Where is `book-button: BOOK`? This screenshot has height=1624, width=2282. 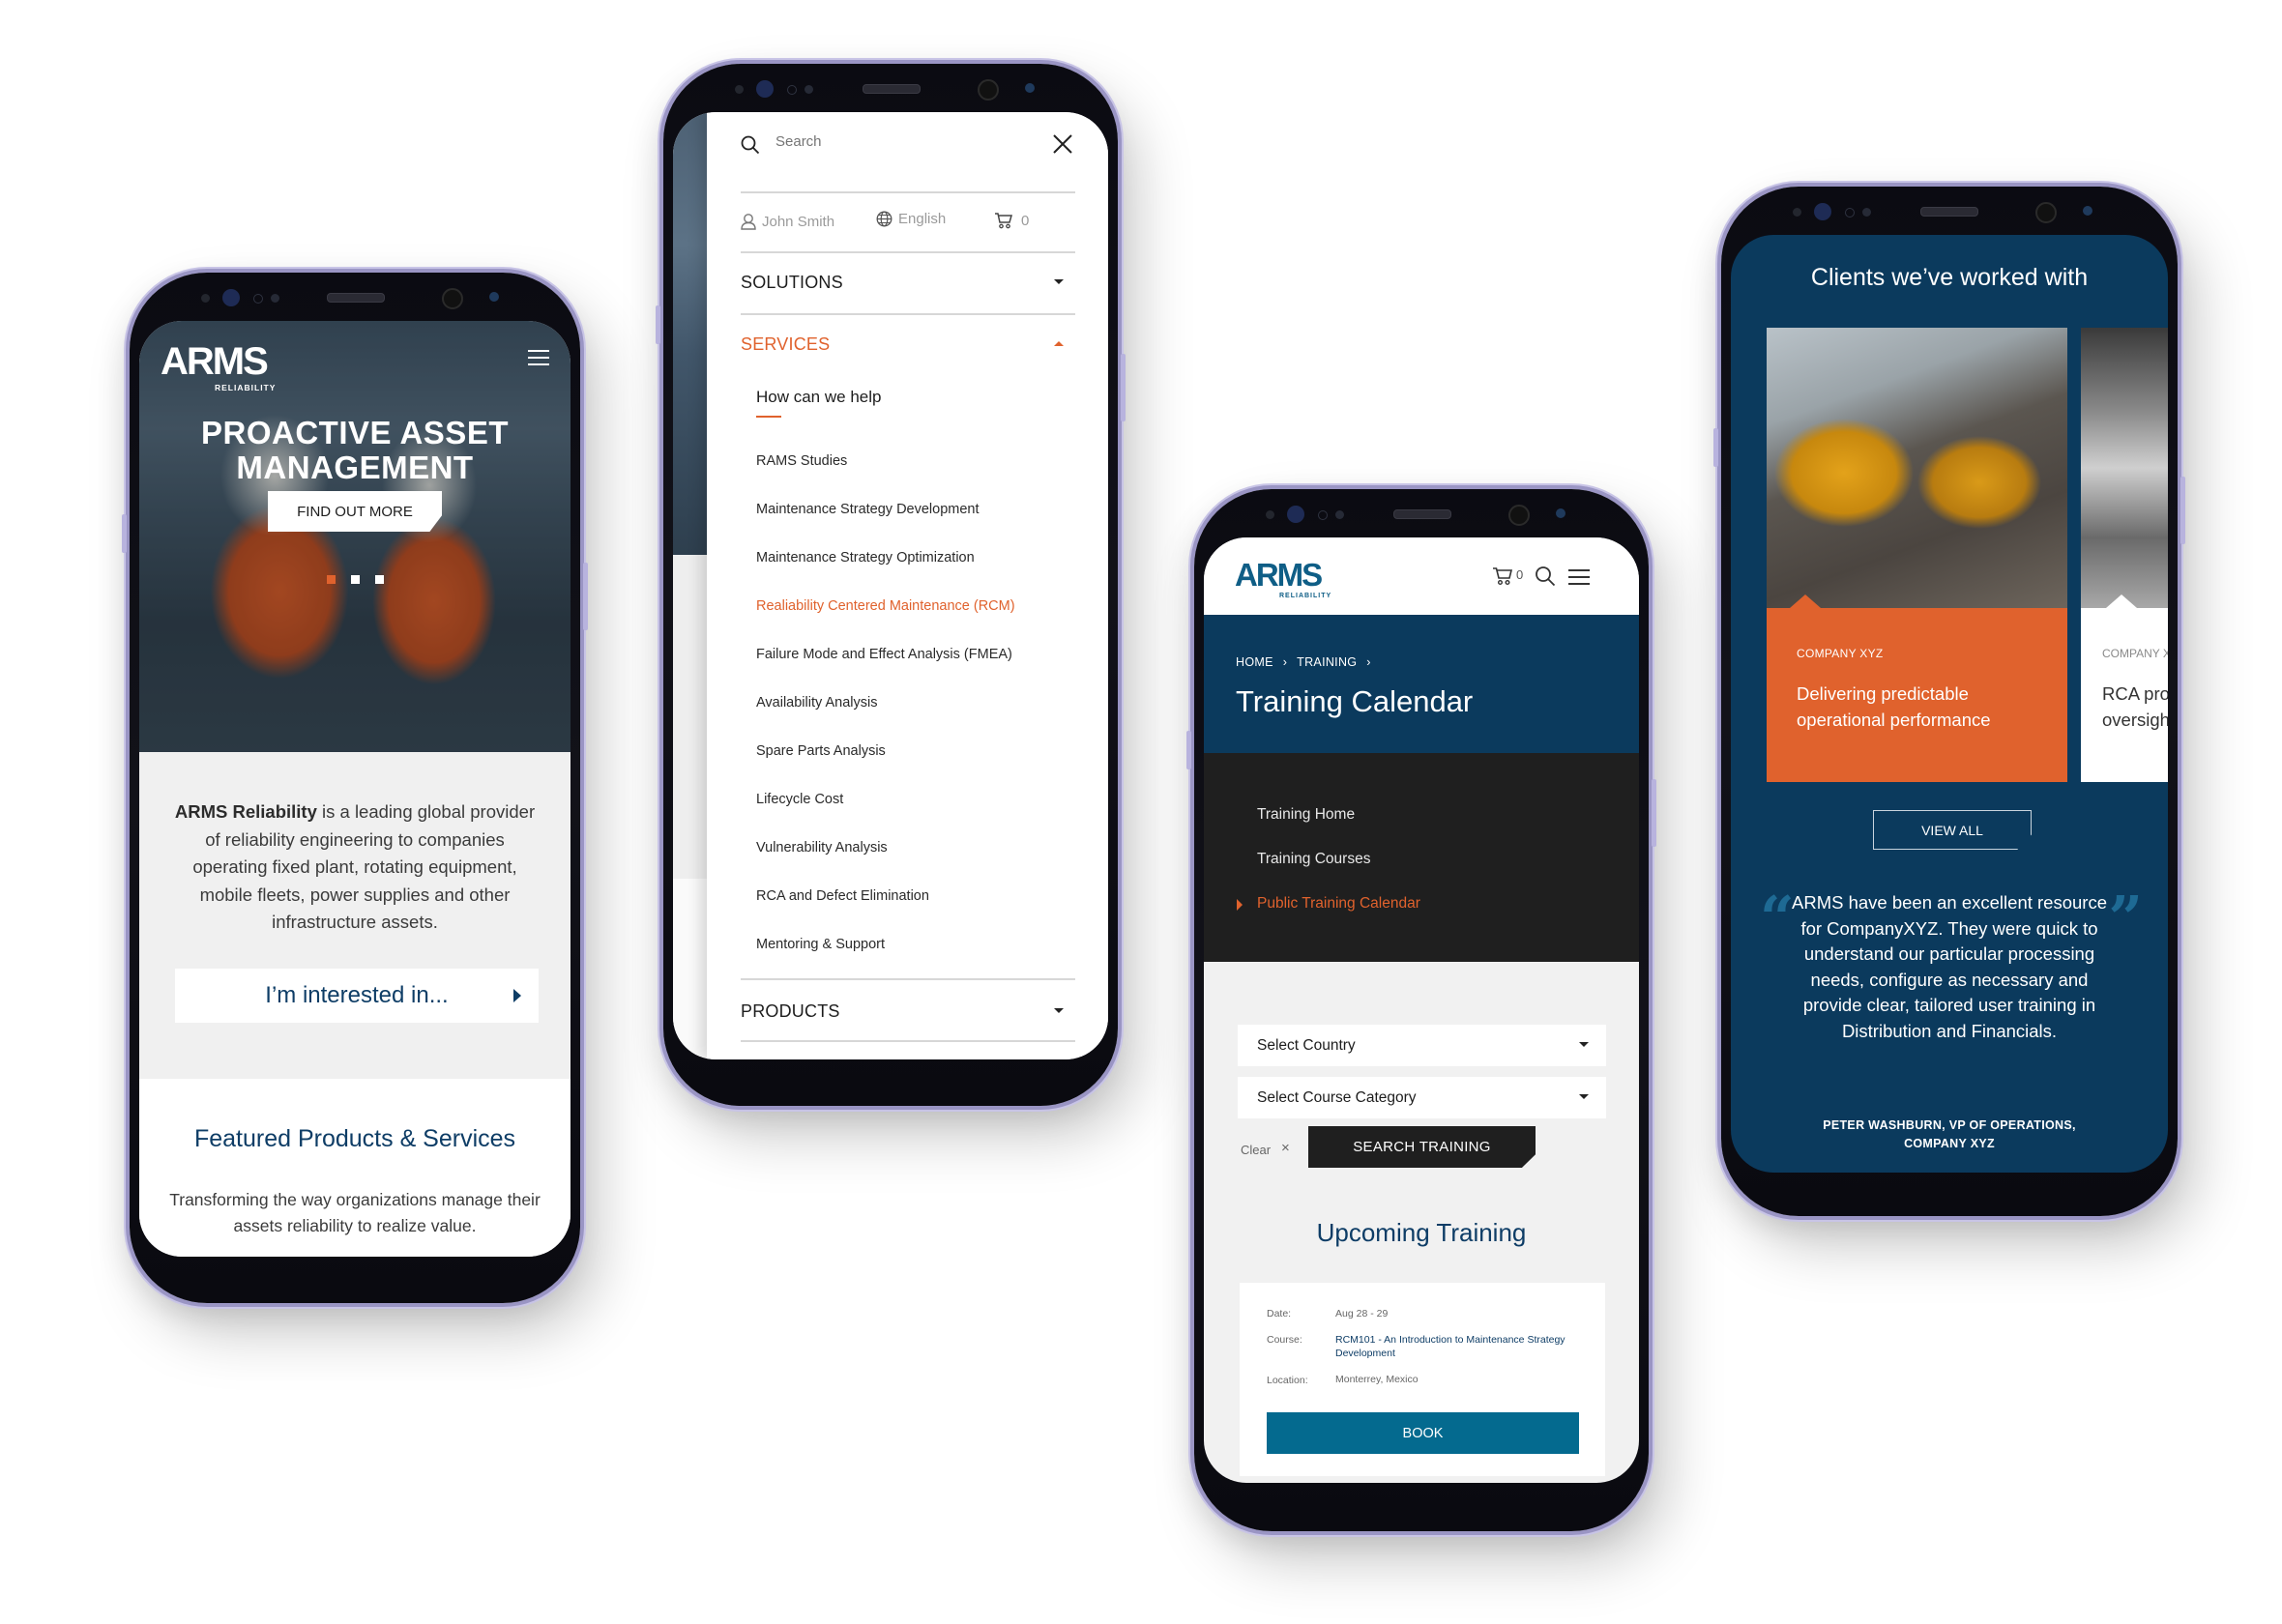 book-button: BOOK is located at coordinates (1423, 1433).